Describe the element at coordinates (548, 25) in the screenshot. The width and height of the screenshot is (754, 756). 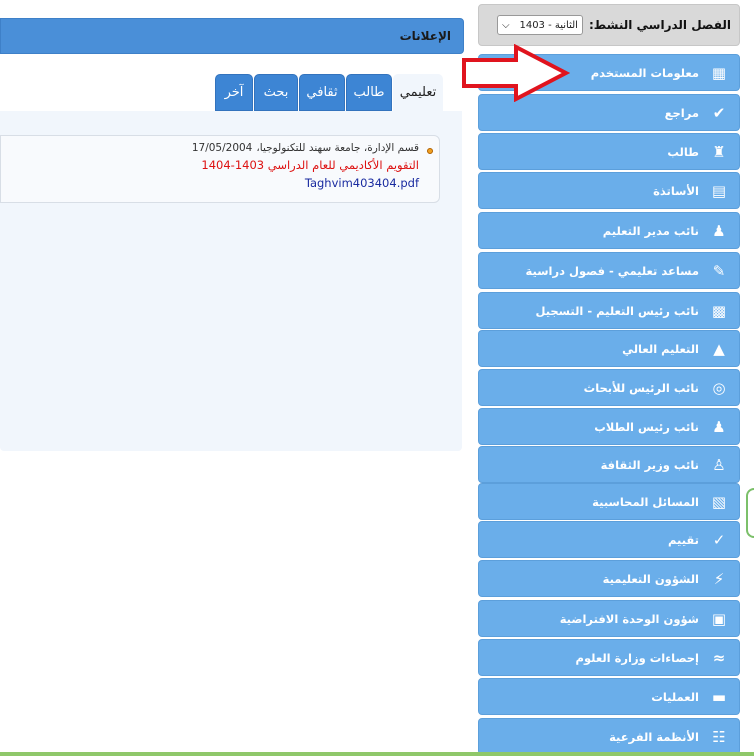
I see `semester-select-value: الثانية - 1403` at that location.